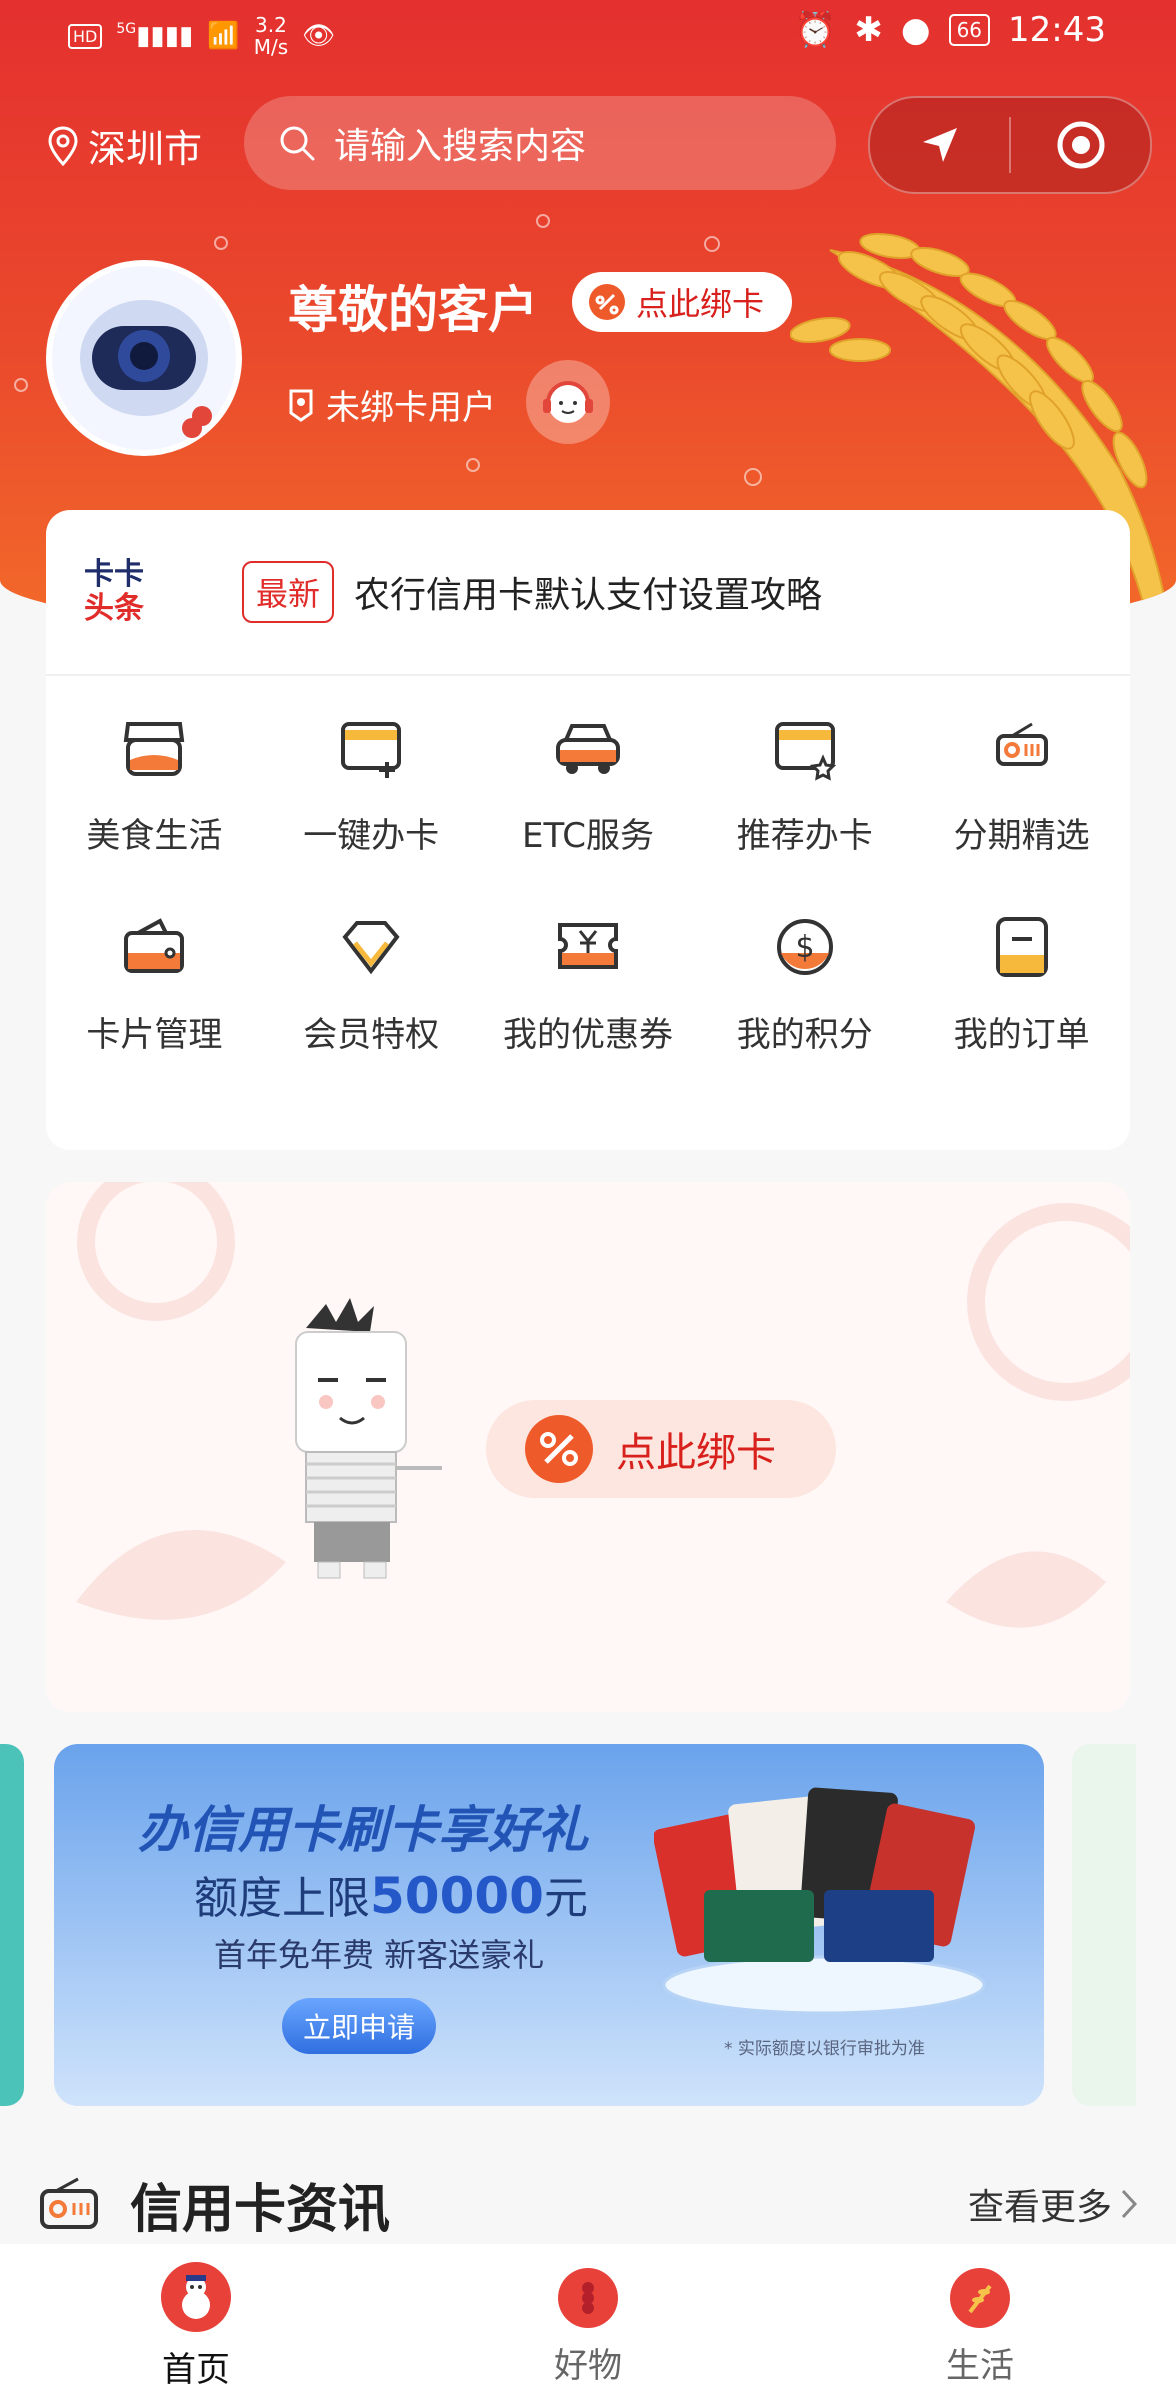 The width and height of the screenshot is (1176, 2400). What do you see at coordinates (588, 36) in the screenshot?
I see `status-bar: HD 5G▮▮▮▮ 📶 3.2 M/s 👁 ⏰ ✱ ● 66 12:43` at bounding box center [588, 36].